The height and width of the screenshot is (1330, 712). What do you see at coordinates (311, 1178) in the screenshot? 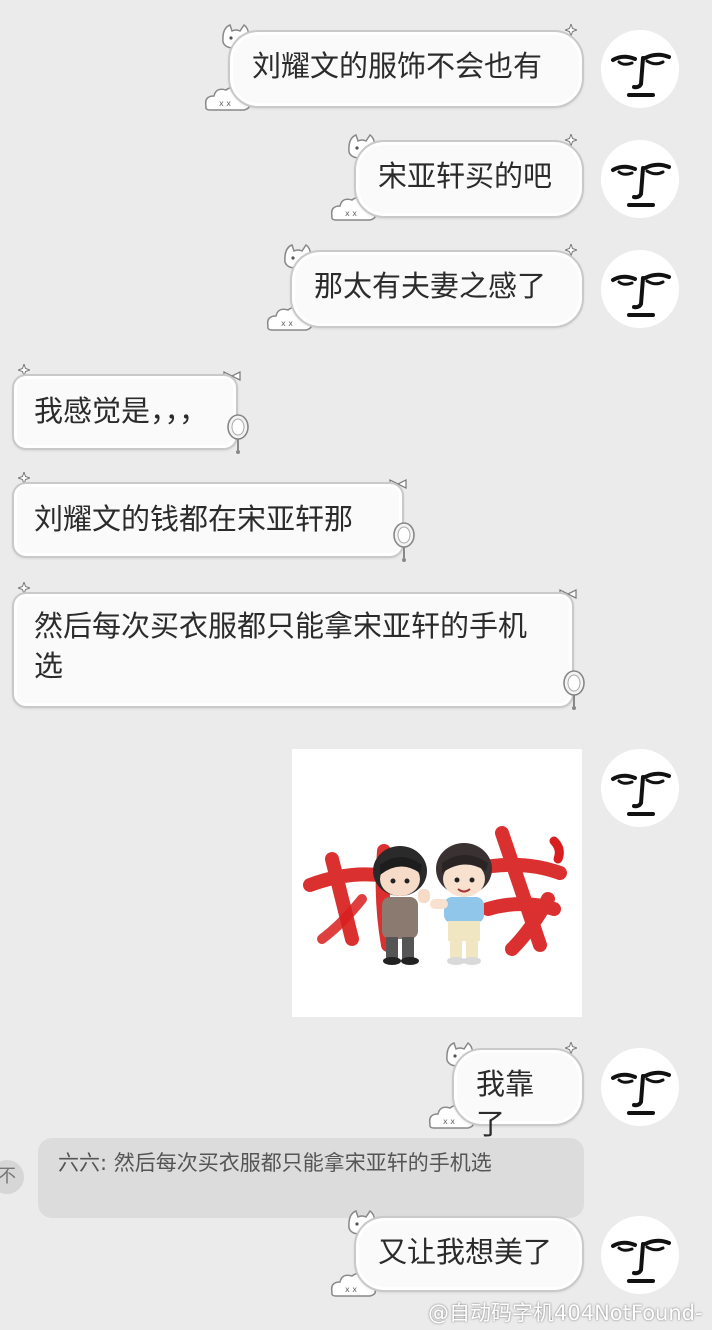
I see `quoted-message: 六六: 然后每次买衣服都只能拿宋亚轩的手机选` at bounding box center [311, 1178].